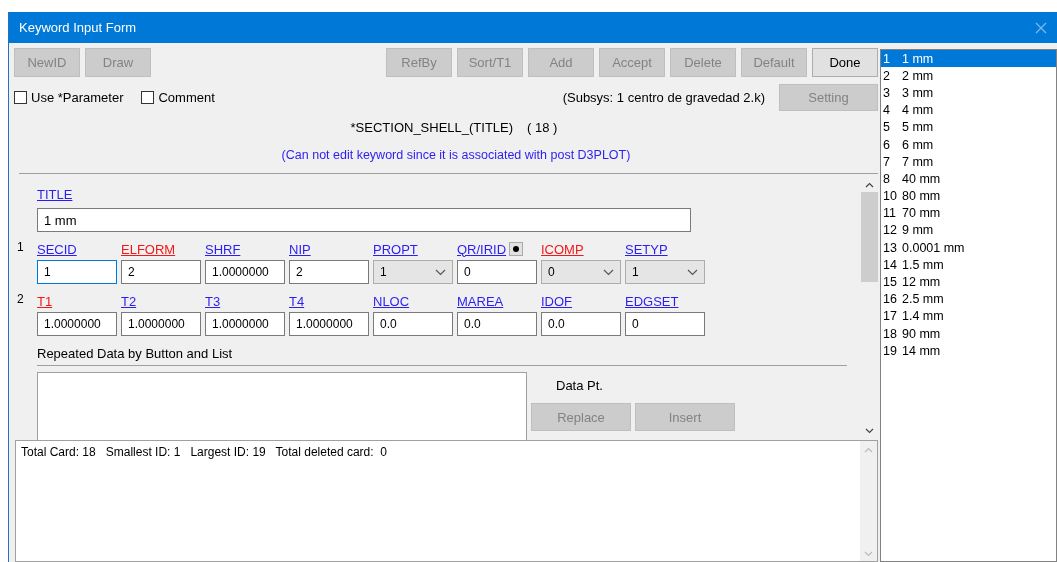 The image size is (1057, 562). What do you see at coordinates (869, 185) in the screenshot?
I see `chevron-up-icon` at bounding box center [869, 185].